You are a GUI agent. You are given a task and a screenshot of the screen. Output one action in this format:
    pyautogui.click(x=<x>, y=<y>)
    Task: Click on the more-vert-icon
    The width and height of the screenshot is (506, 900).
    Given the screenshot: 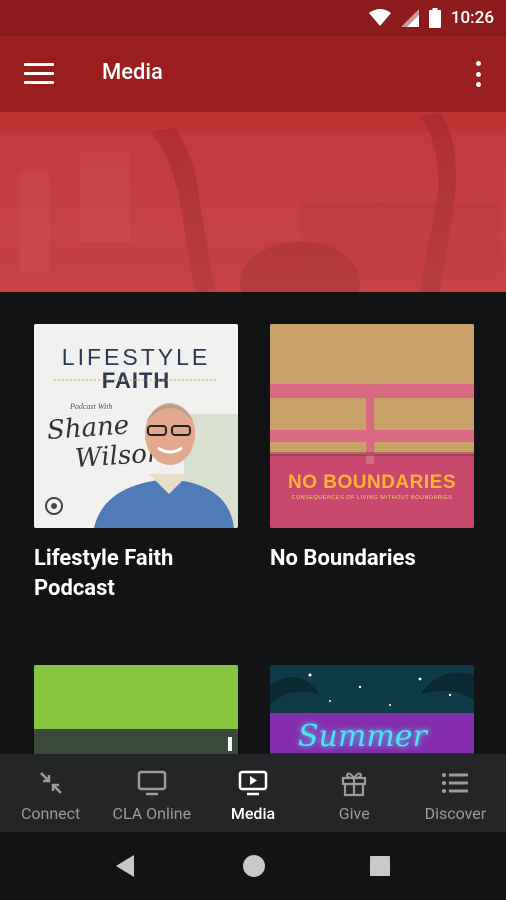 What is the action you would take?
    pyautogui.click(x=479, y=74)
    